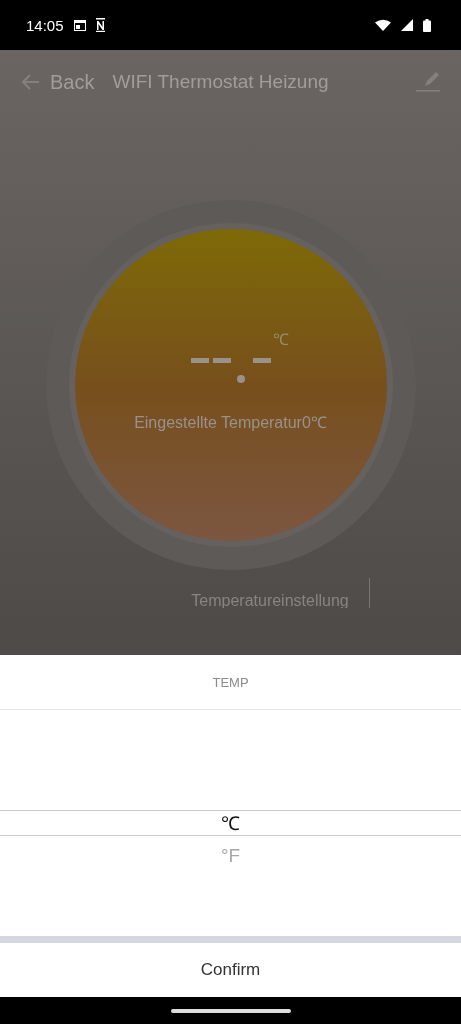 The height and width of the screenshot is (1024, 461). What do you see at coordinates (230, 1010) in the screenshot?
I see `home-indicator` at bounding box center [230, 1010].